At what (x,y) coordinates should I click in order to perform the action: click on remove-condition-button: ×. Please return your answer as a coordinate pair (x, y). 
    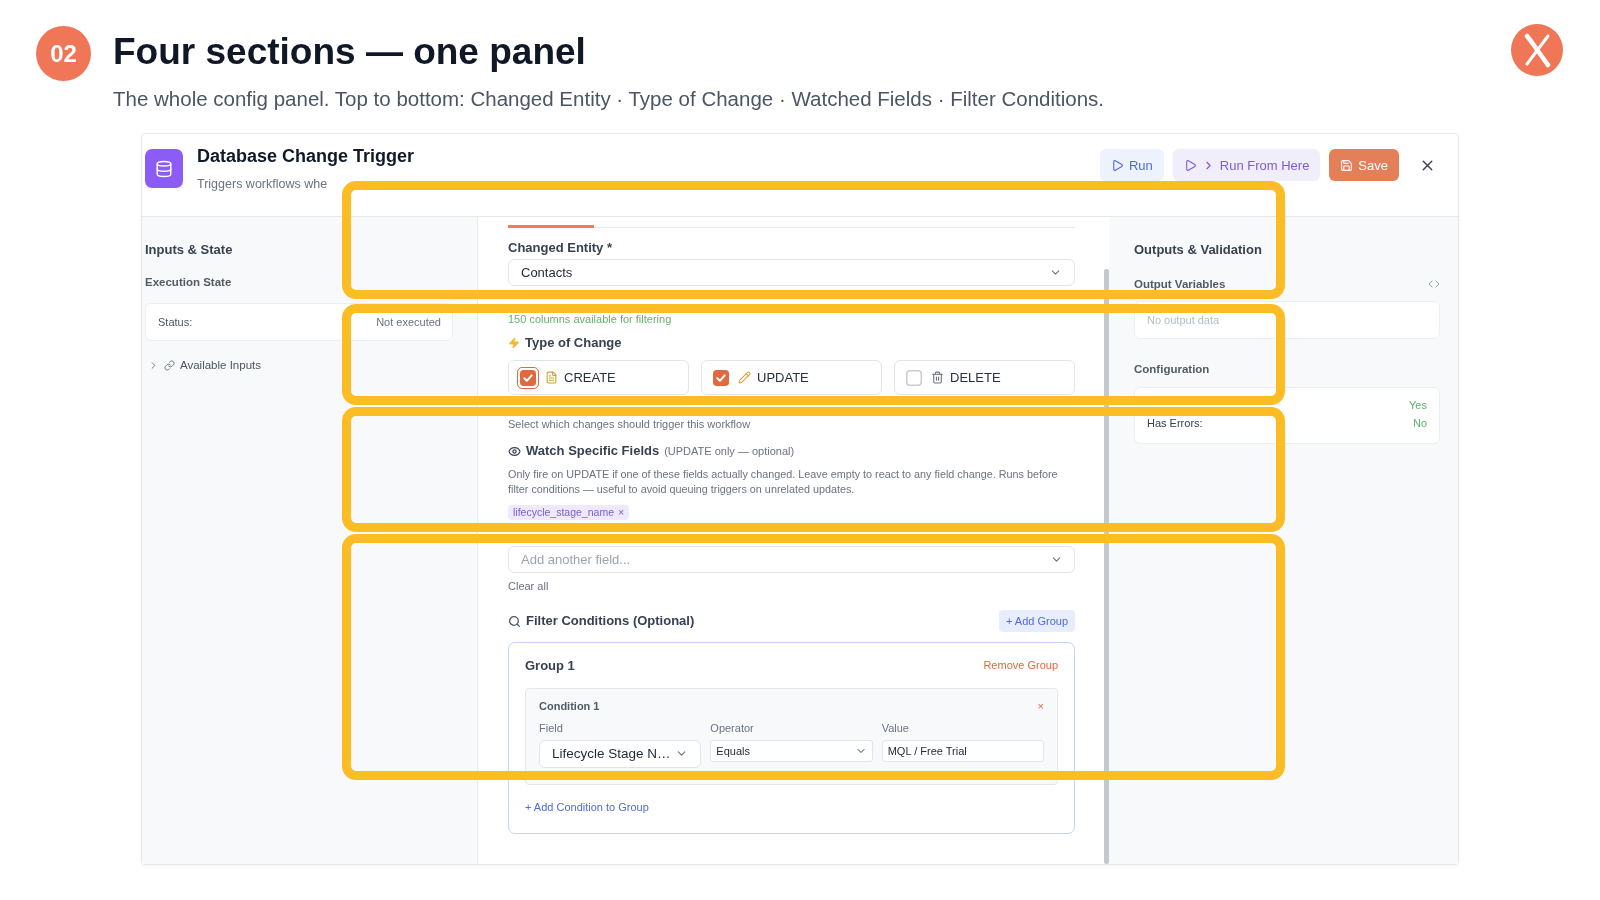
    Looking at the image, I should click on (1040, 705).